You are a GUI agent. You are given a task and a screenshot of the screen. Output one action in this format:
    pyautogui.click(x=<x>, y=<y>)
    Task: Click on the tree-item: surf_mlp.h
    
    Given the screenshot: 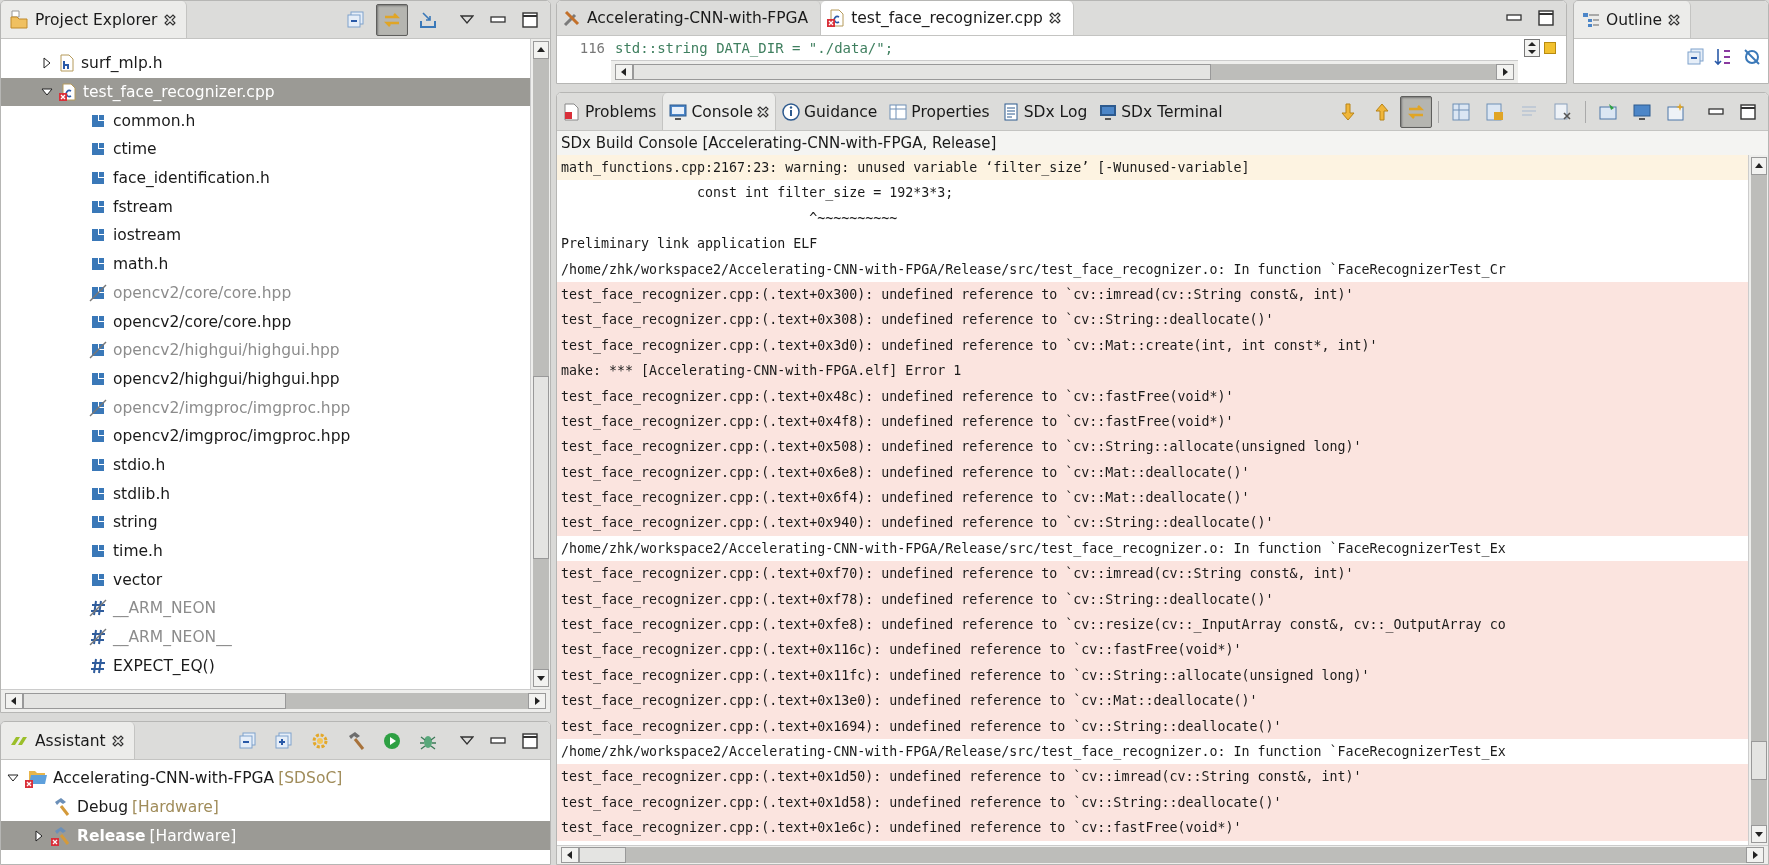 What is the action you would take?
    pyautogui.click(x=265, y=63)
    